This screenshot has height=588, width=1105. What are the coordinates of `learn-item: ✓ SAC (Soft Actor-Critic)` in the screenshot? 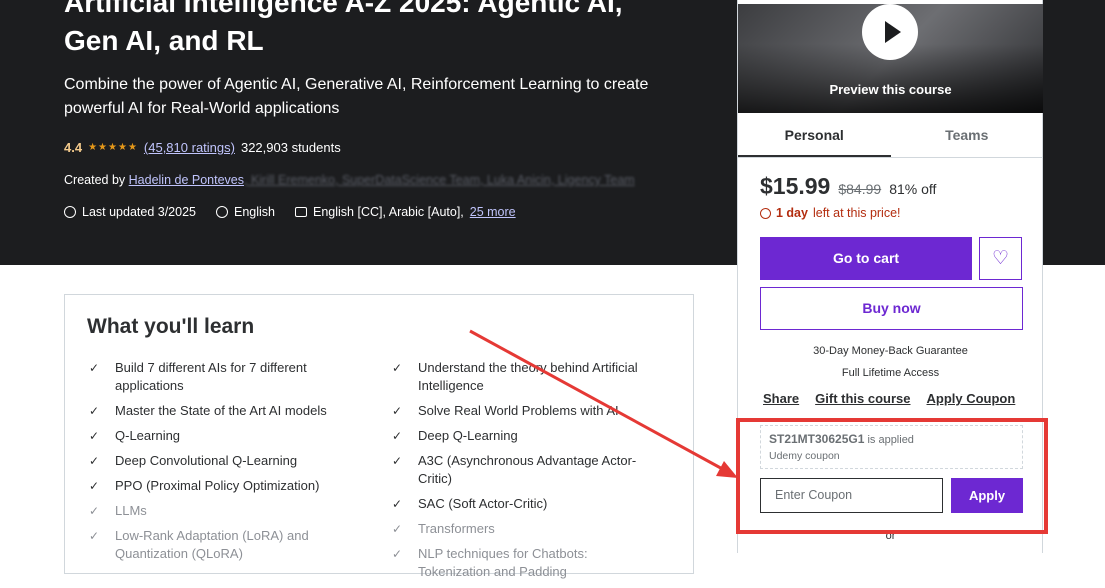 It's located at (527, 504).